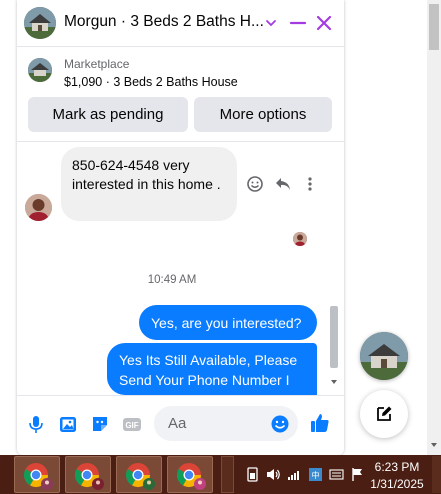  I want to click on gif-icon: GIF, so click(132, 424).